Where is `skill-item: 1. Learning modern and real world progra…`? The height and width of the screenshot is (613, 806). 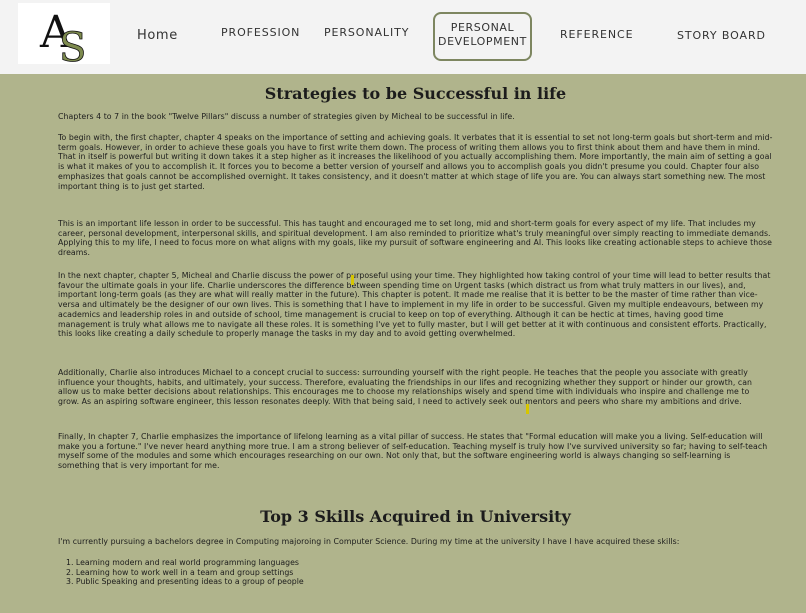
skill-item: 1. Learning modern and real world progra… is located at coordinates (182, 562).